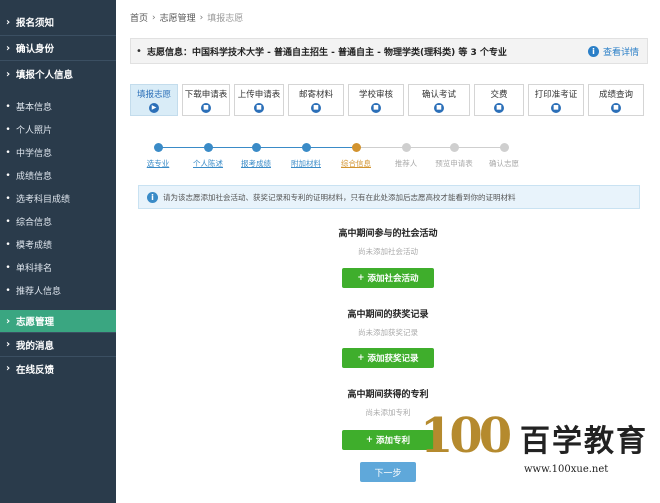 The image size is (660, 503). Describe the element at coordinates (393, 359) in the screenshot. I see `add-award-label: 添加获奖记录` at that location.